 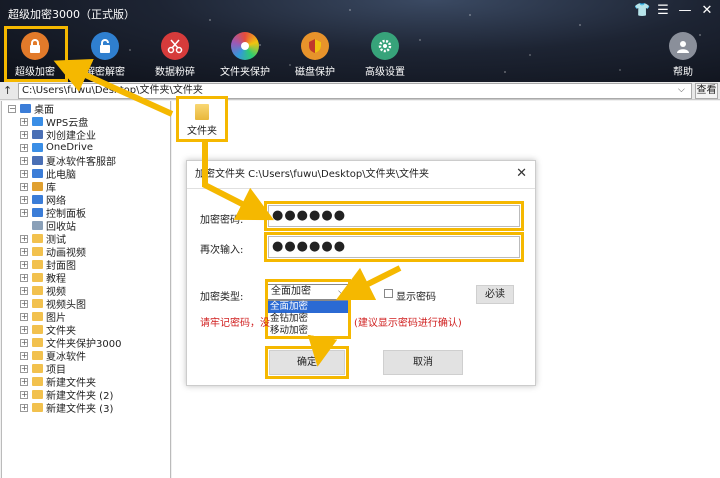 What do you see at coordinates (71, 136) in the screenshot?
I see `tree-label: 刘创建企业` at bounding box center [71, 136].